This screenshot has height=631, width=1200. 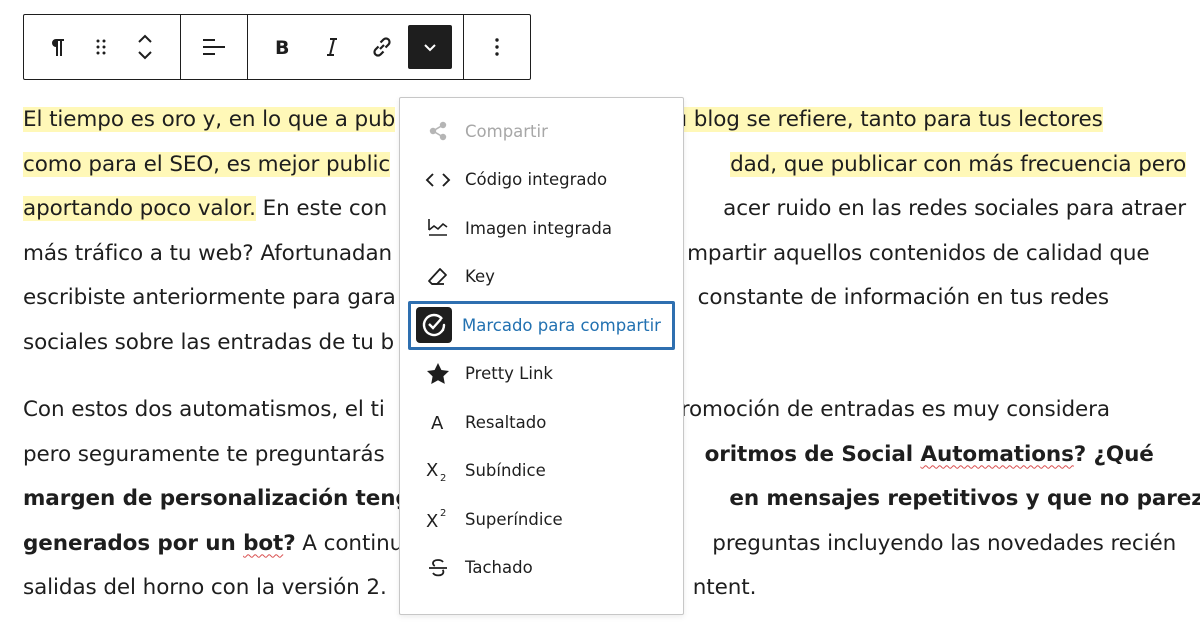 What do you see at coordinates (133, 543) in the screenshot?
I see `bold-text: generados por un` at bounding box center [133, 543].